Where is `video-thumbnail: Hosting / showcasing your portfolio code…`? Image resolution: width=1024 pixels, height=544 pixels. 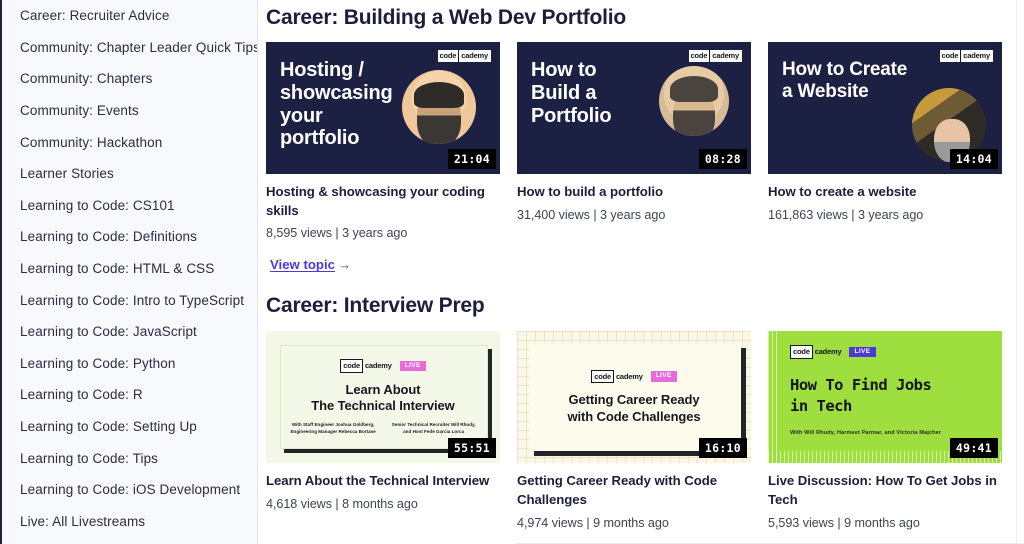
video-thumbnail: Hosting / showcasing your portfolio code… is located at coordinates (383, 108).